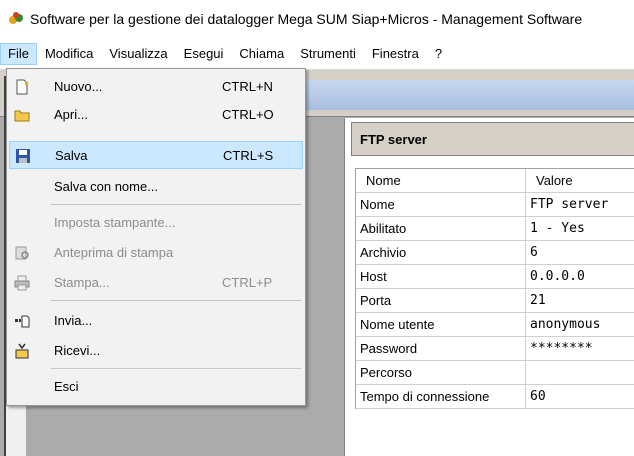  What do you see at coordinates (204, 54) in the screenshot?
I see `menu-esegui: Esegui` at bounding box center [204, 54].